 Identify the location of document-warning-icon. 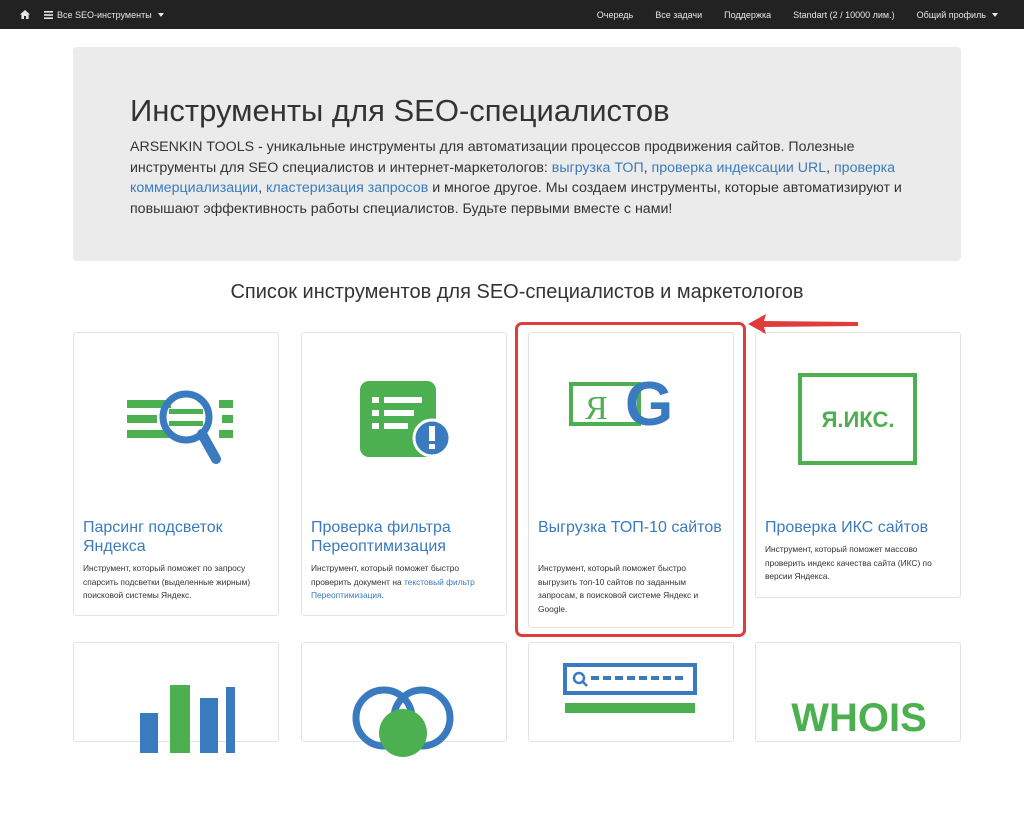
(405, 420).